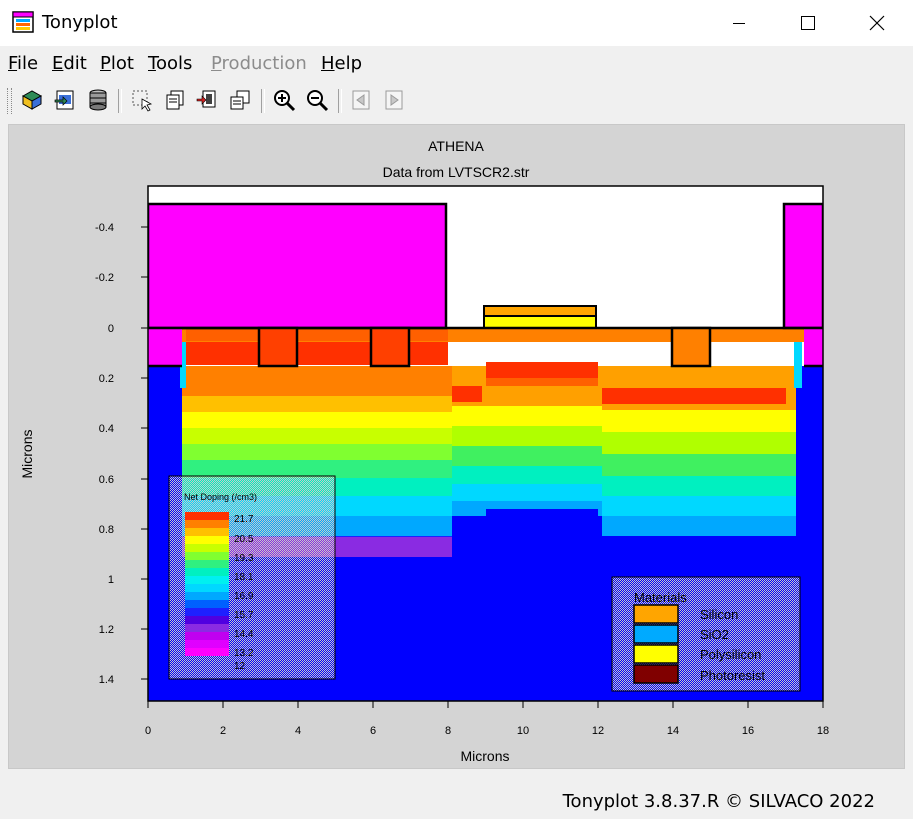 Image resolution: width=913 pixels, height=819 pixels. Describe the element at coordinates (598, 731) in the screenshot. I see `x-tick-label: 12` at that location.